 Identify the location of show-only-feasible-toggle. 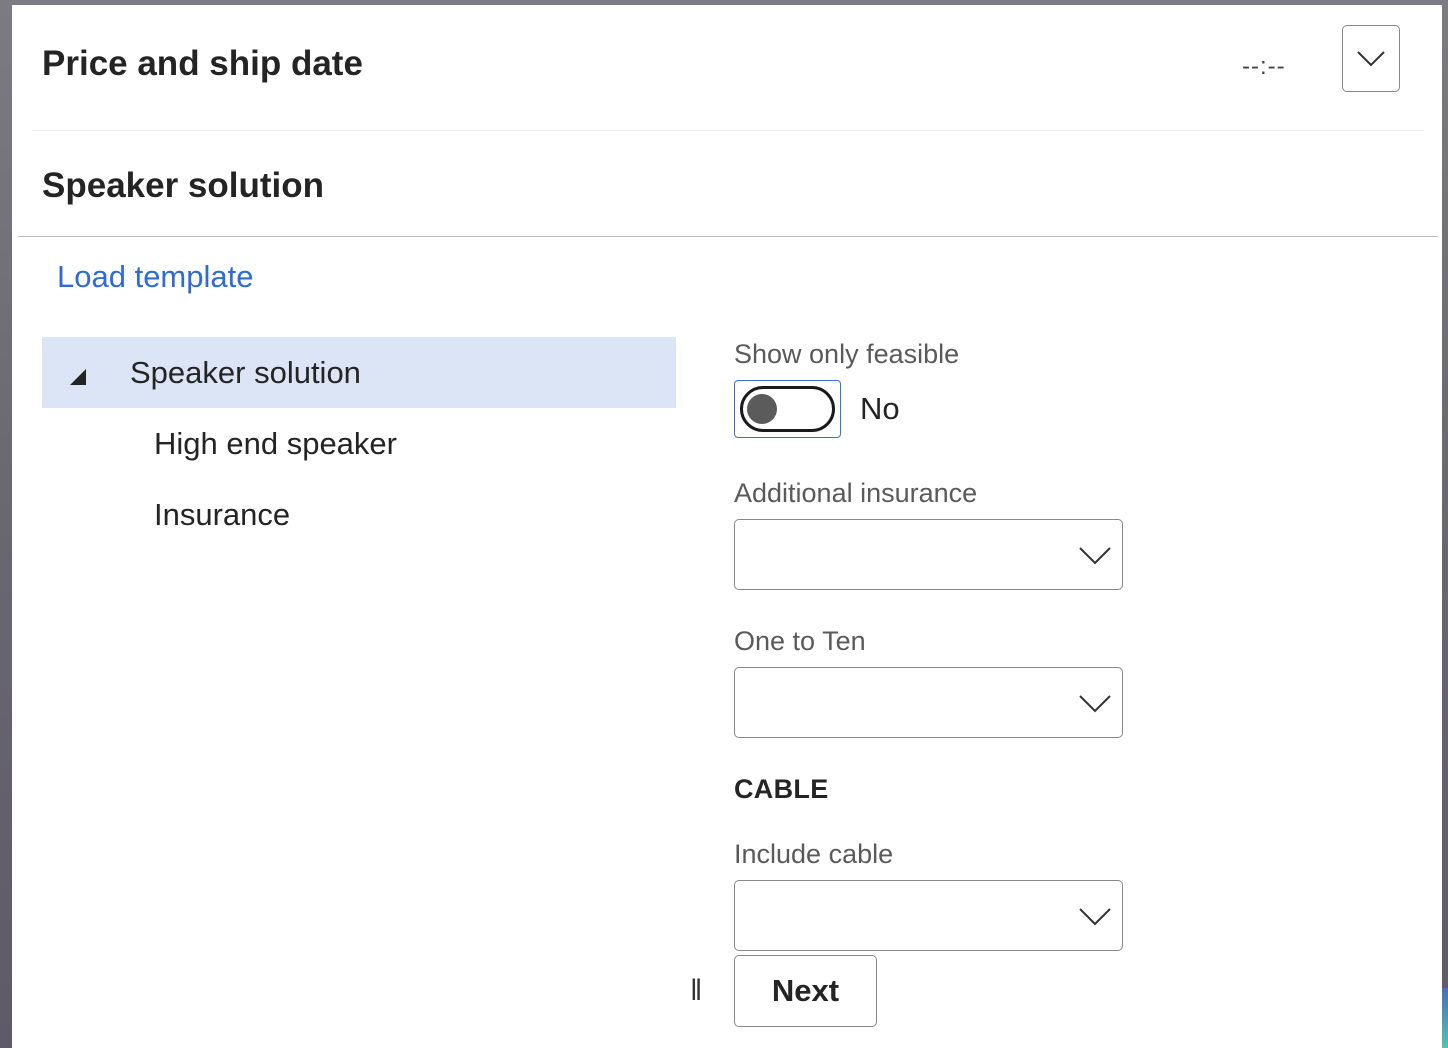
(787, 409).